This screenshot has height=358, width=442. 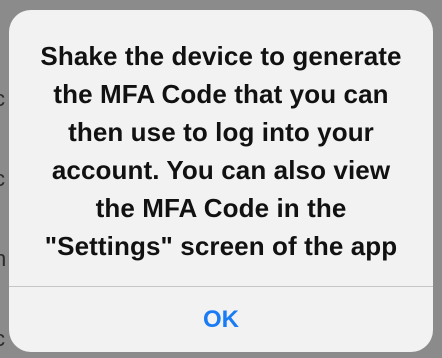 I want to click on alert-message-line: "Settings" screen of the app, so click(x=221, y=246).